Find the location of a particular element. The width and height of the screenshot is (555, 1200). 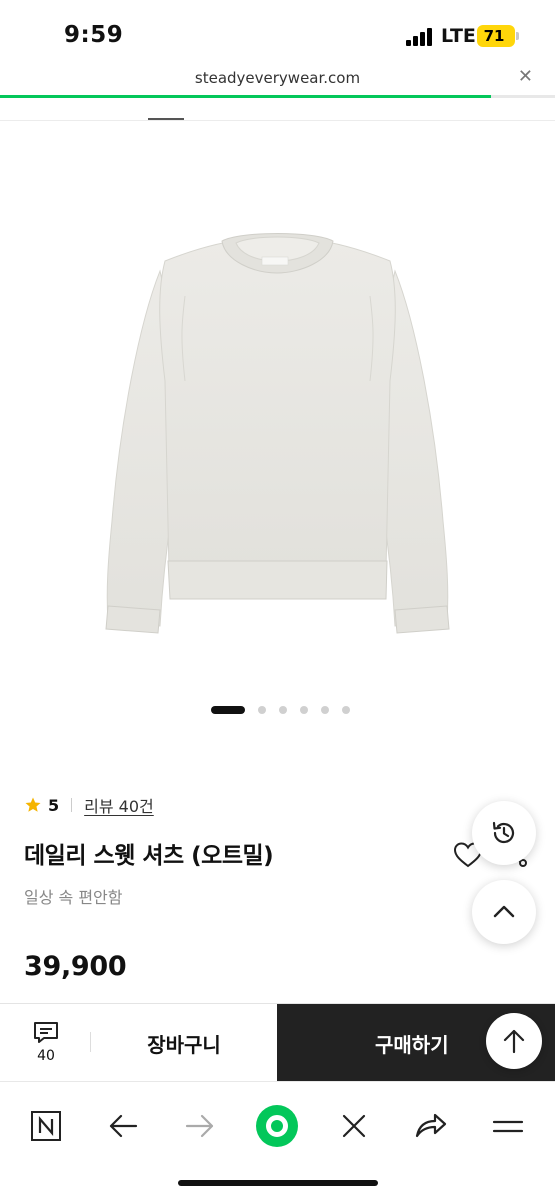

back-button is located at coordinates (123, 1126).